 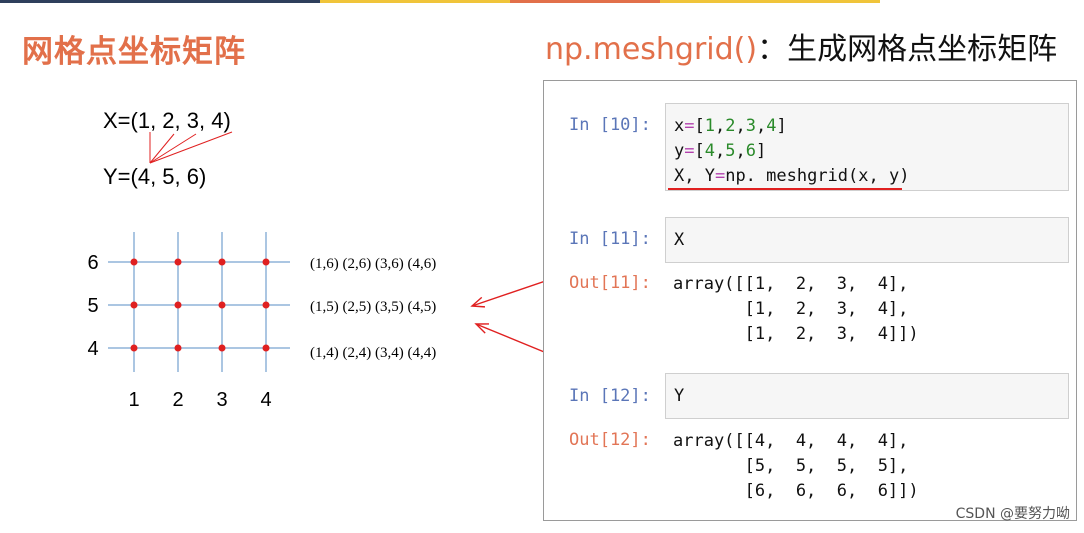 I want to click on y-tick-label: 4, so click(x=92, y=349).